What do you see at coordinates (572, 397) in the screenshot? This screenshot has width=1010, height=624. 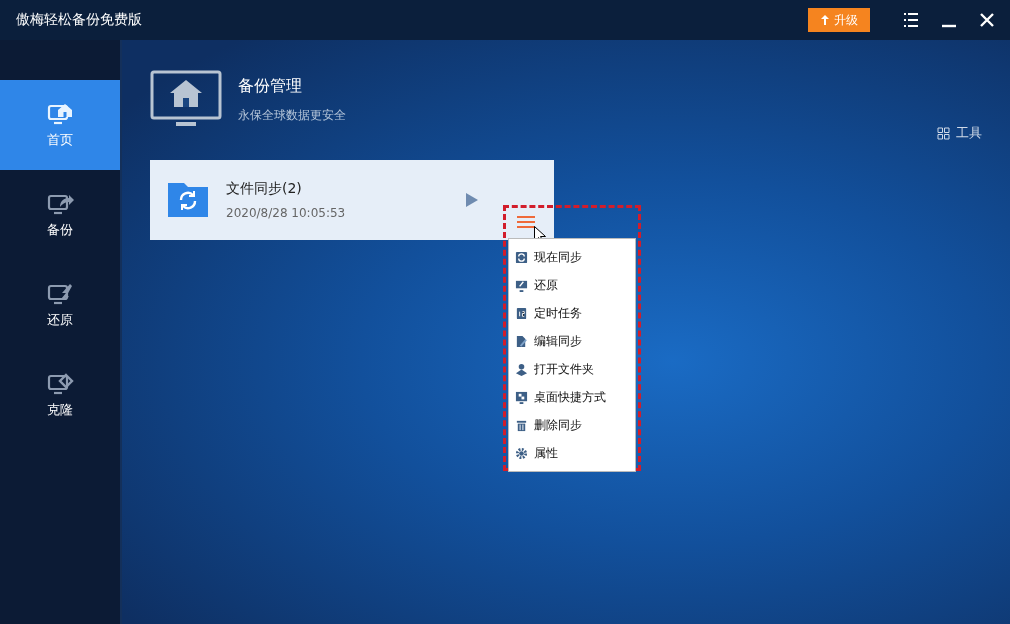 I see `menu-item: 桌面快捷方式` at bounding box center [572, 397].